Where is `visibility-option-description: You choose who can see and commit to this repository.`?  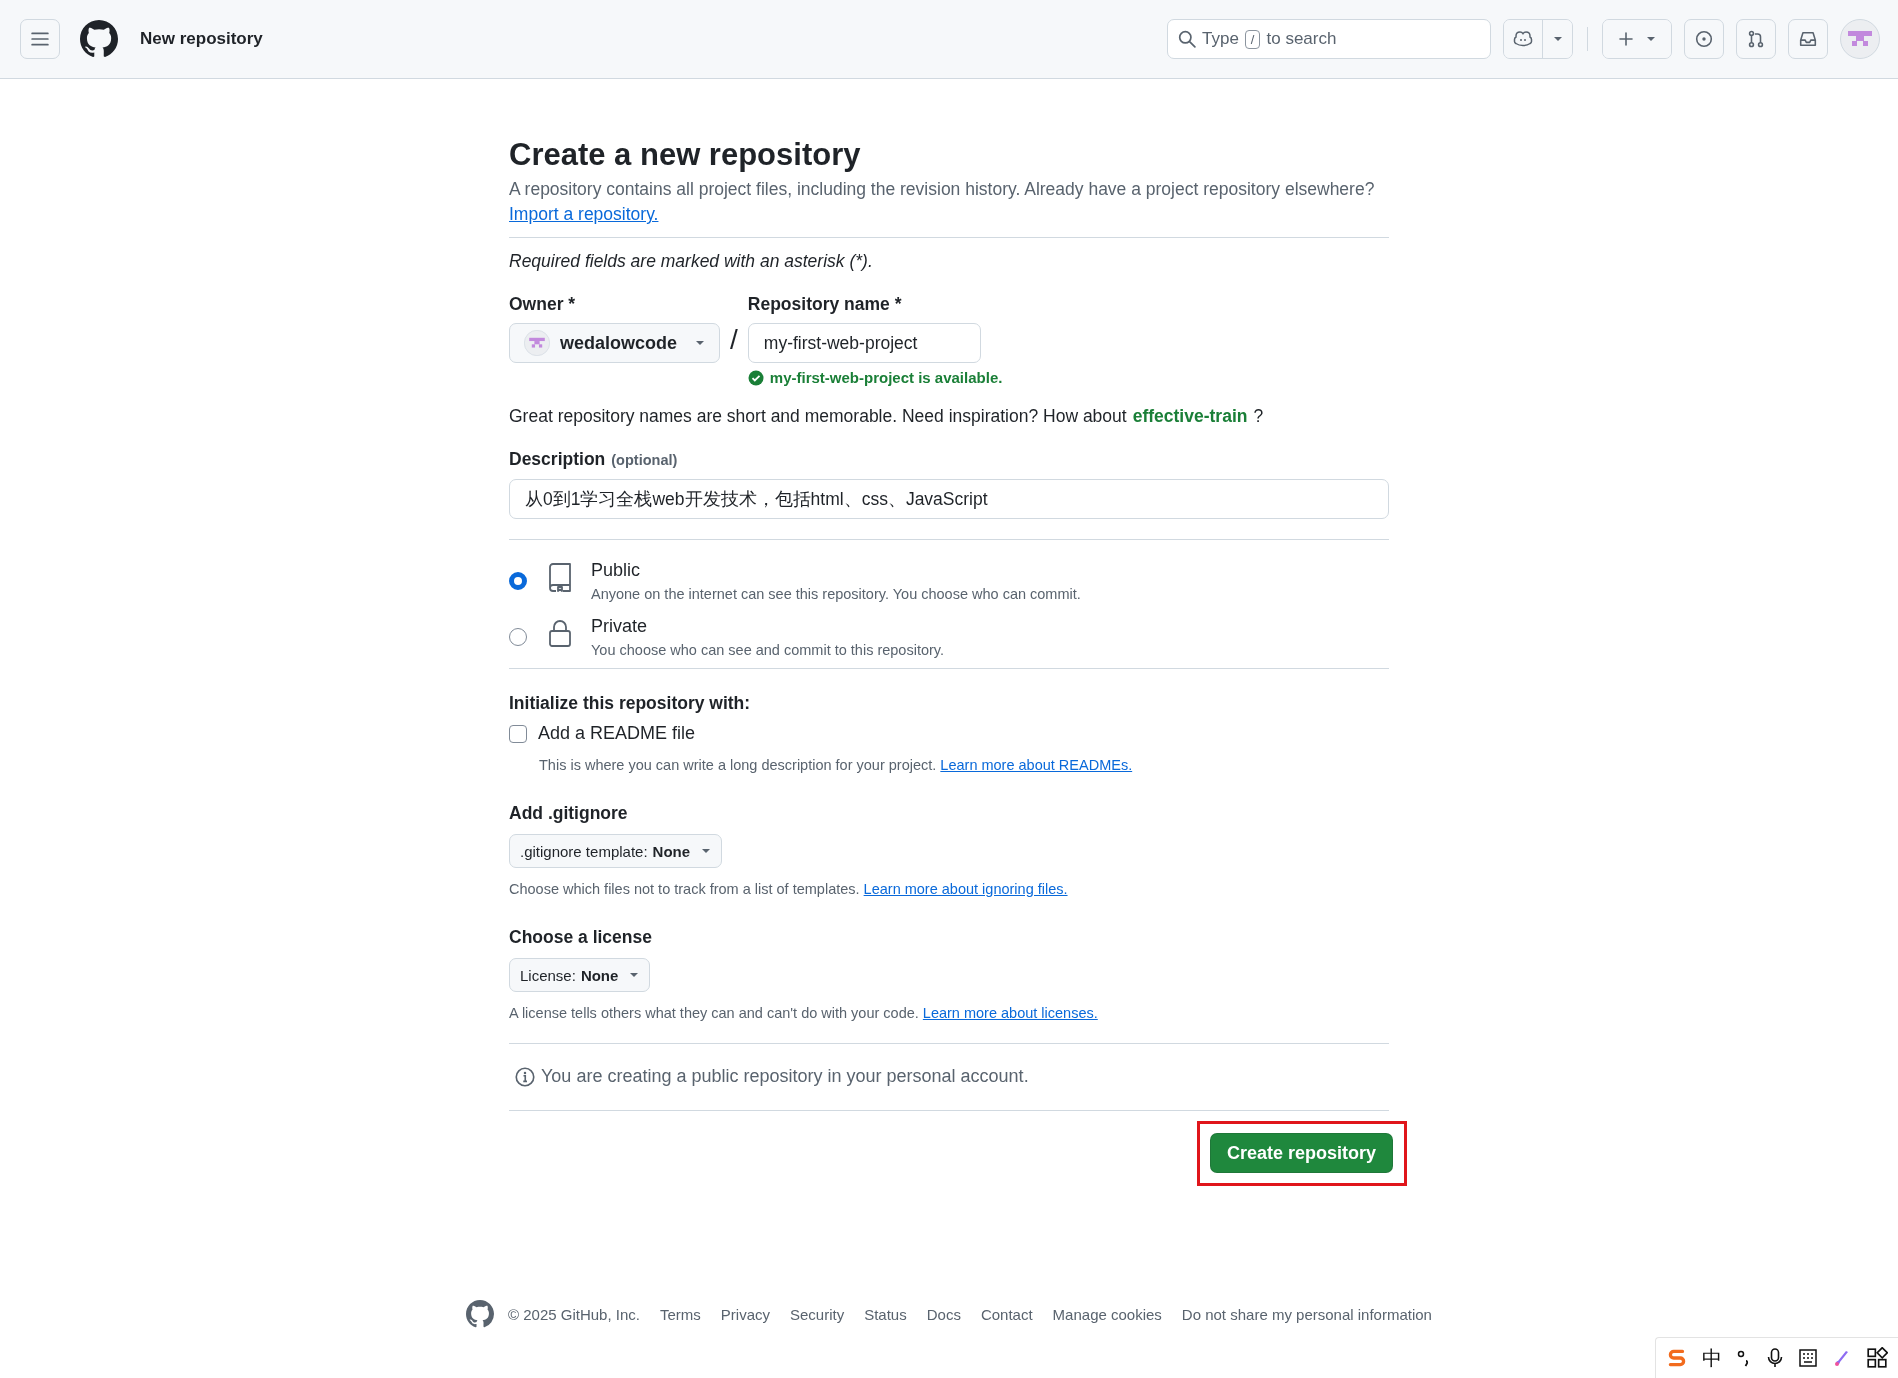
visibility-option-description: You choose who can see and commit to this repository. is located at coordinates (768, 650).